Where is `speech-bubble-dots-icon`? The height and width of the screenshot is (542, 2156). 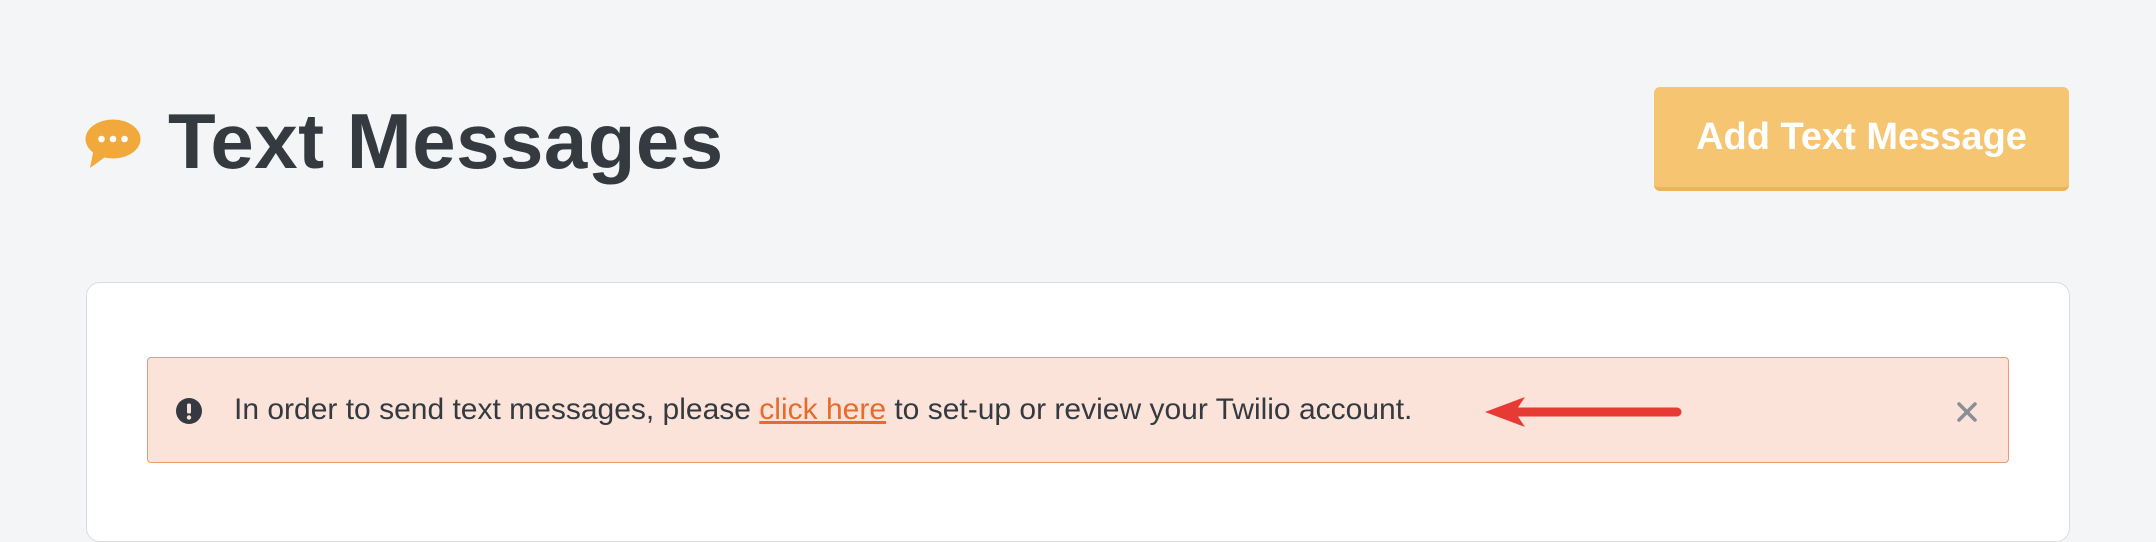
speech-bubble-dots-icon is located at coordinates (113, 143).